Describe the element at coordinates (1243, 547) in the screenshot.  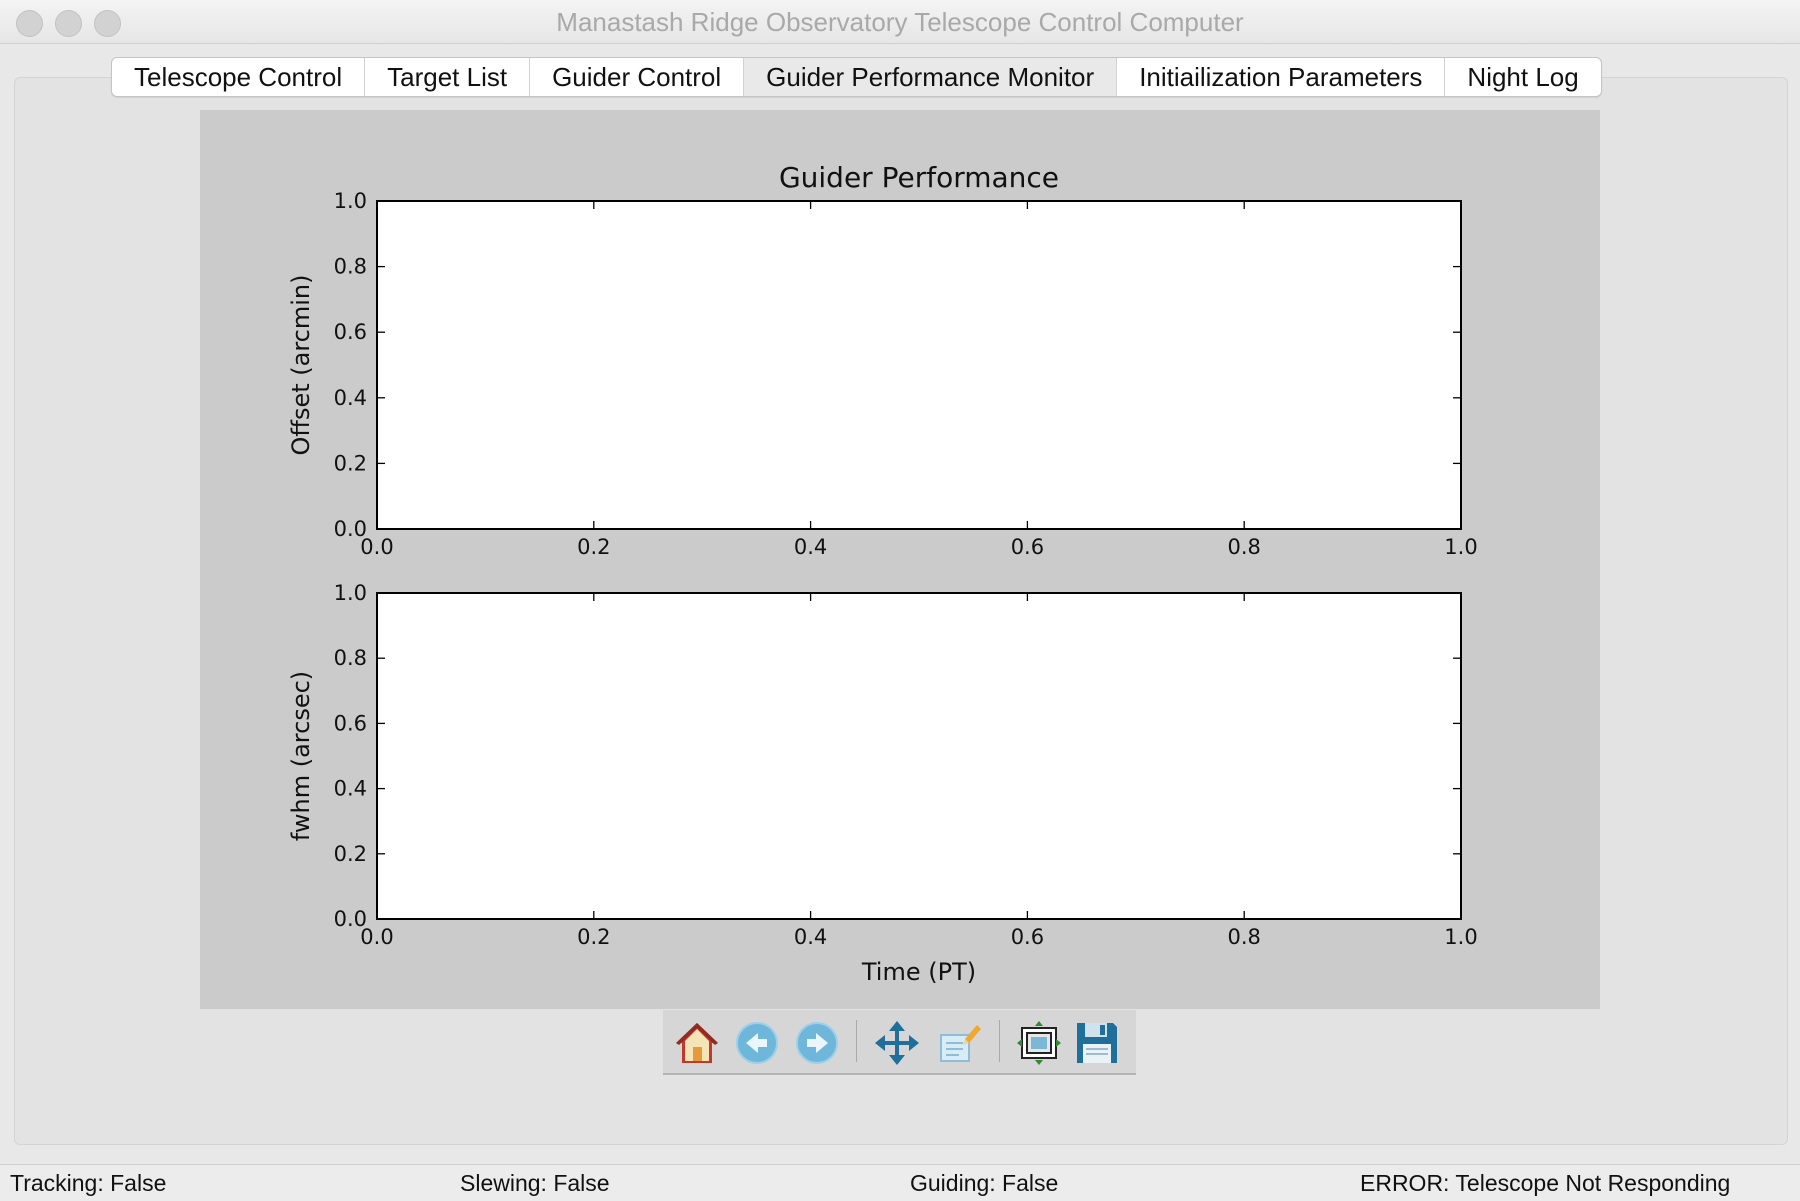
I see `chart1-xtick-label: 0.8` at that location.